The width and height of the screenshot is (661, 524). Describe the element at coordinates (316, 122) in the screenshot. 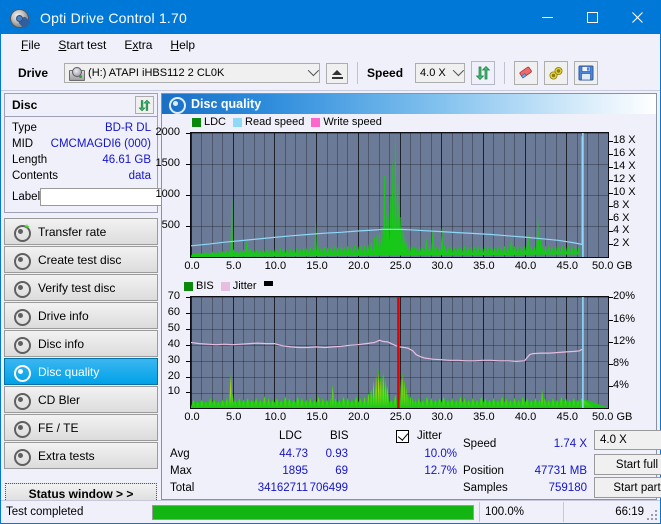

I see `legend-swatch` at that location.